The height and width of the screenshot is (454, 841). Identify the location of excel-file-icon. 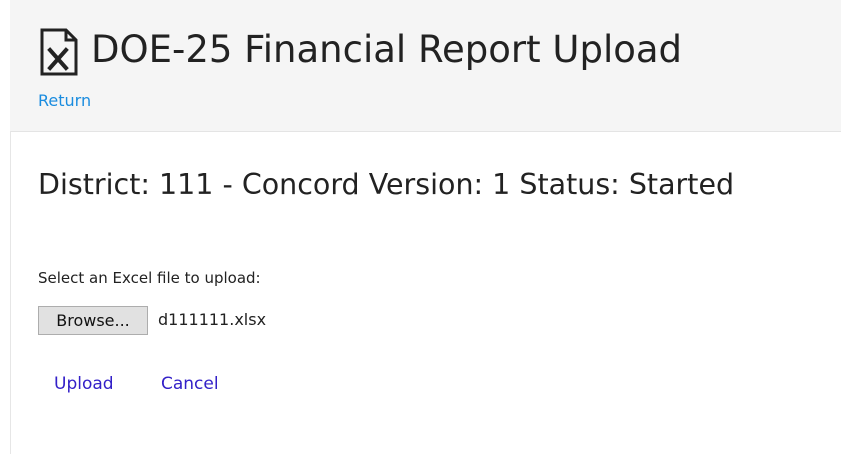
(59, 52).